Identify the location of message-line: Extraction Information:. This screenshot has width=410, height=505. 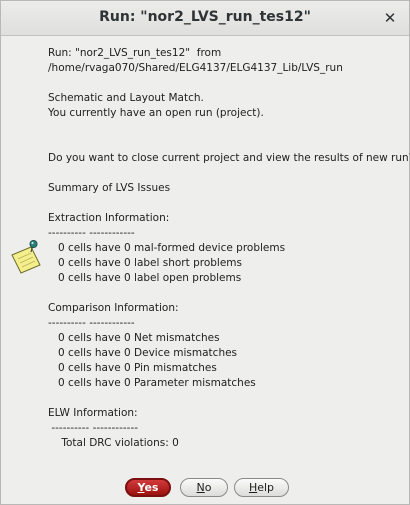
(109, 218).